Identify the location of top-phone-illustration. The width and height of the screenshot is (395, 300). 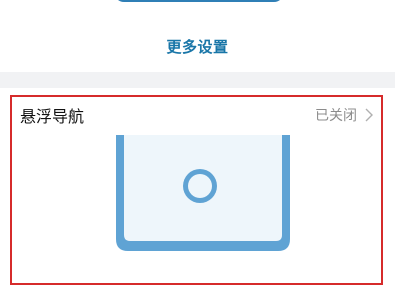
(199, 1).